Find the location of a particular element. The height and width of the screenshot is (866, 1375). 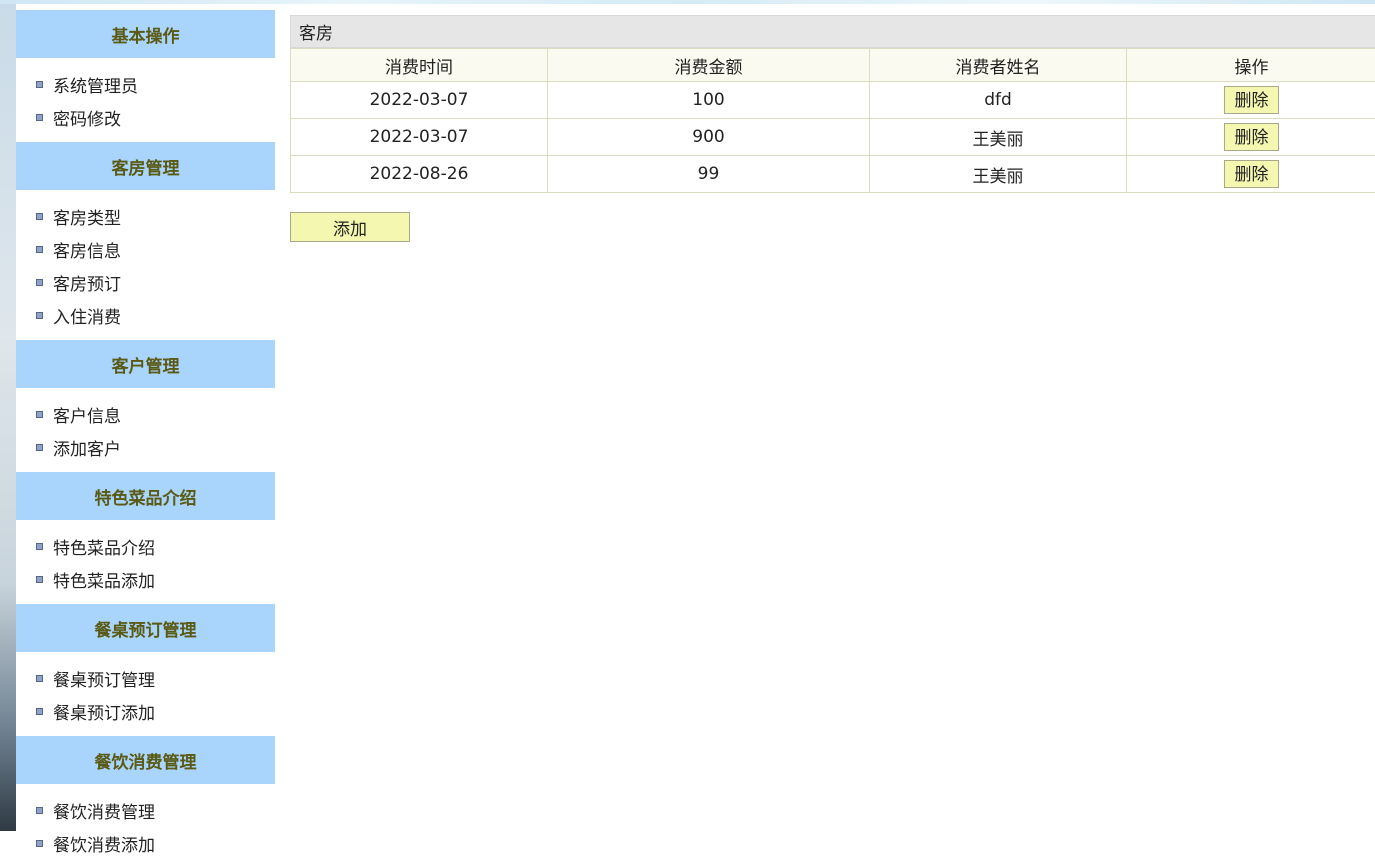

sidebar-item-label: 入住消费 is located at coordinates (87, 315).